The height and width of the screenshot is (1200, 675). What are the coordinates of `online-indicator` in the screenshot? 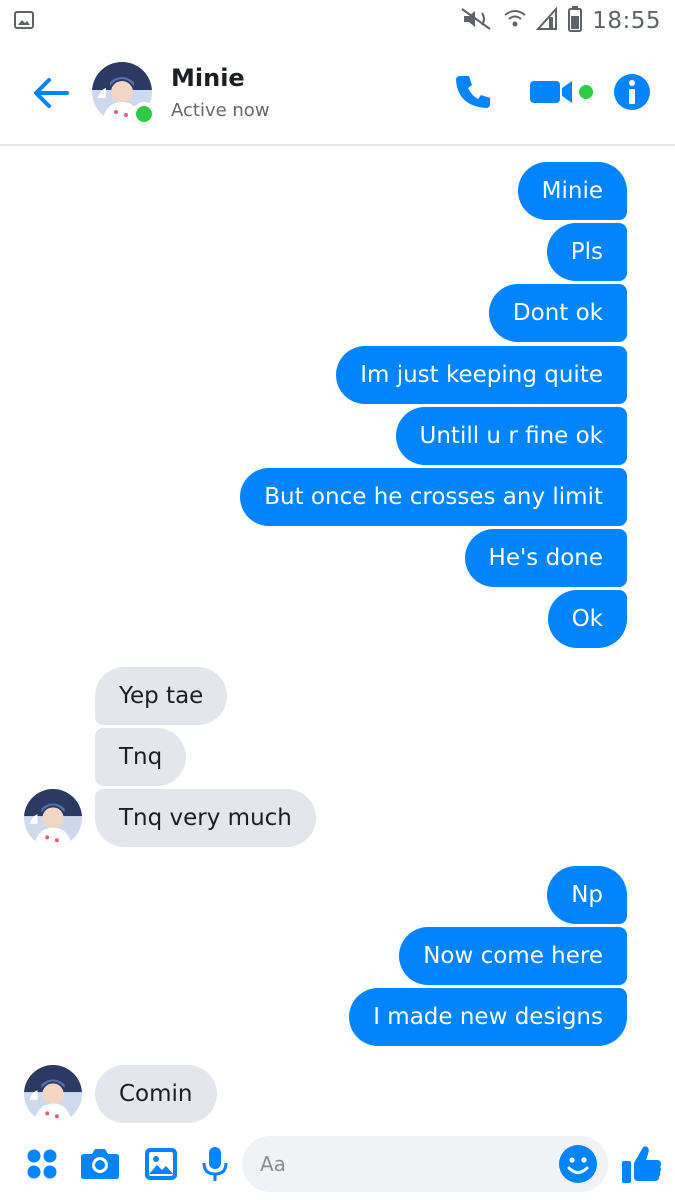 It's located at (144, 114).